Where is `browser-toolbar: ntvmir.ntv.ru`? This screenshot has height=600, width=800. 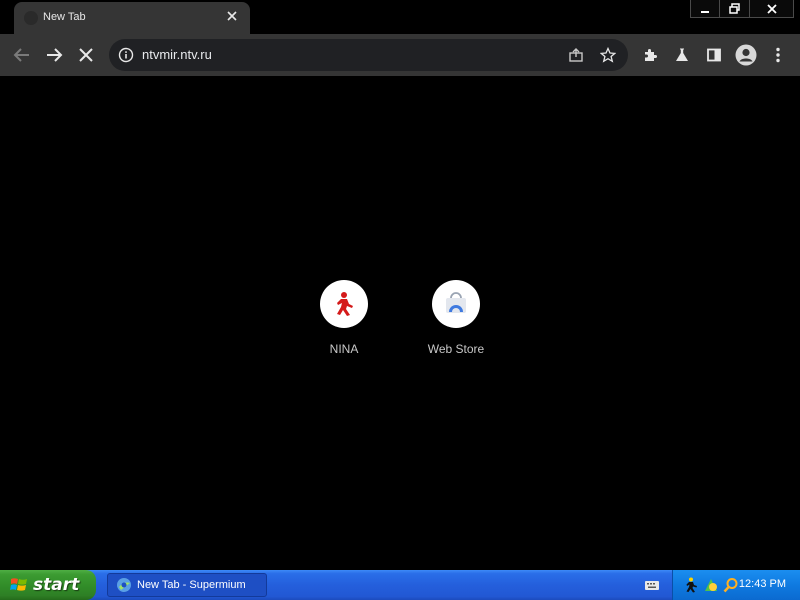
browser-toolbar: ntvmir.ntv.ru is located at coordinates (400, 55).